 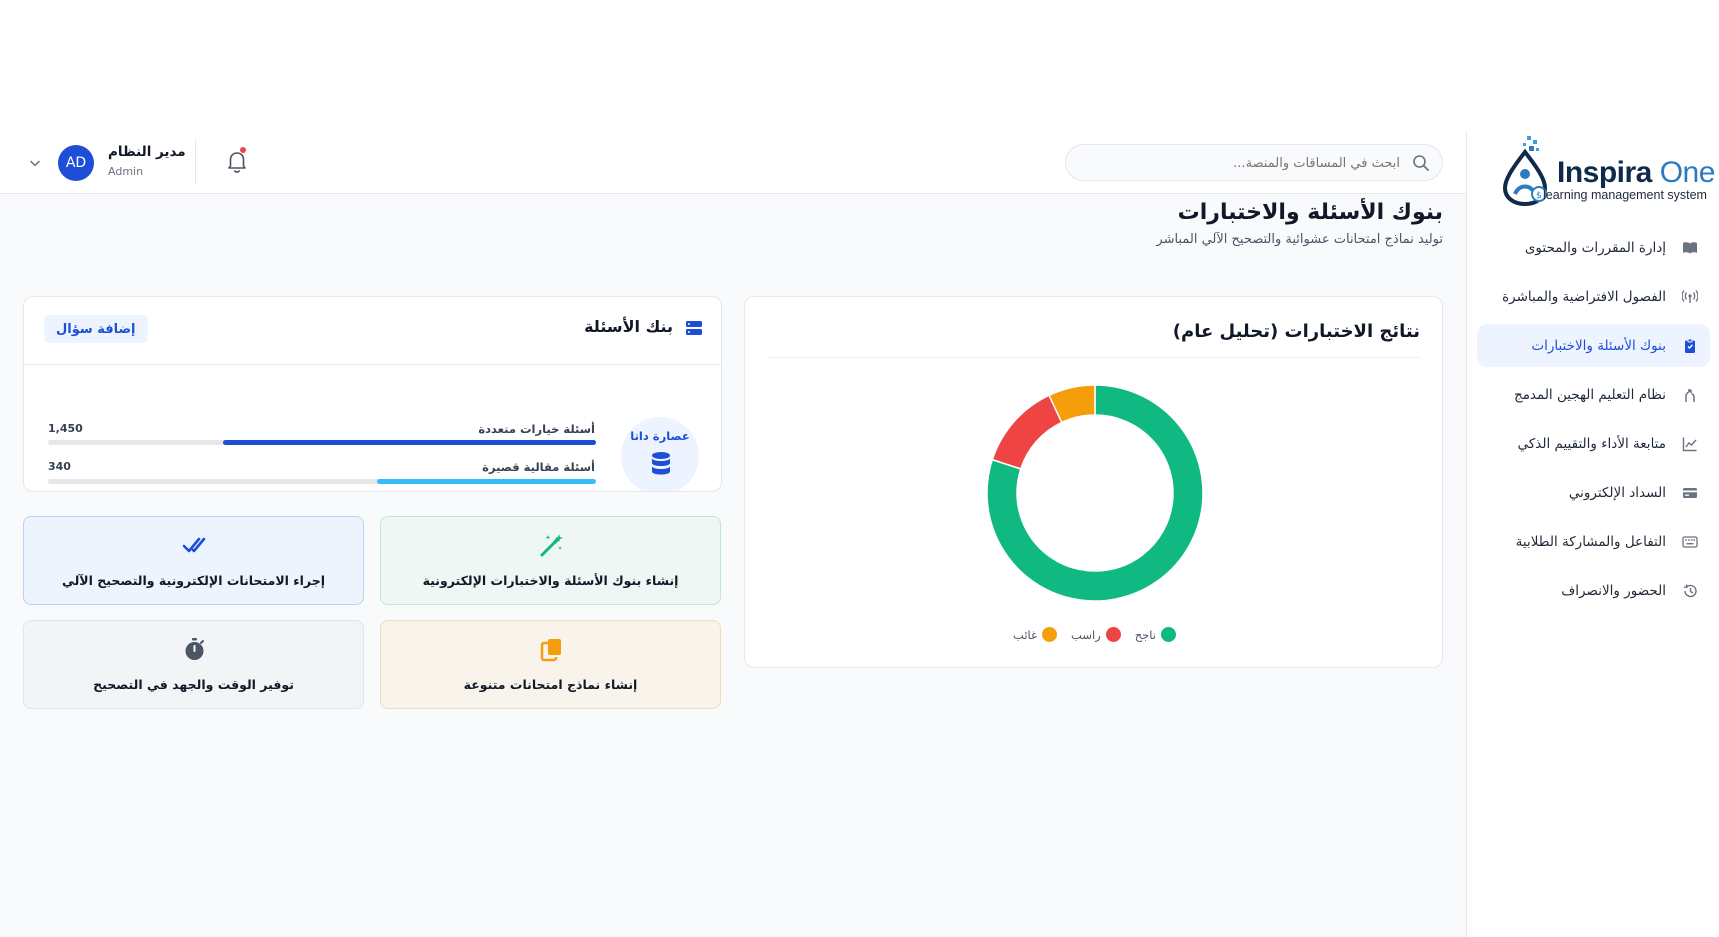 I want to click on sidebar-item-label: التفاعل والمشاركة الطلابية, so click(x=1590, y=541).